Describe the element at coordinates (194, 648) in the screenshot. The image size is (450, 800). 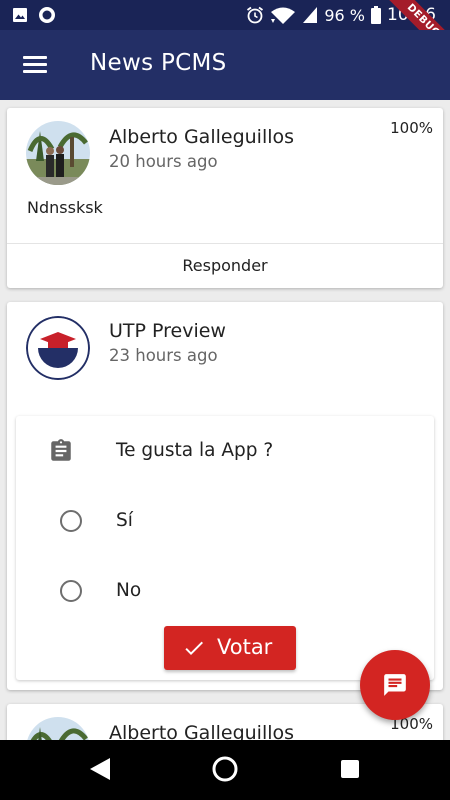
I see `check-icon` at that location.